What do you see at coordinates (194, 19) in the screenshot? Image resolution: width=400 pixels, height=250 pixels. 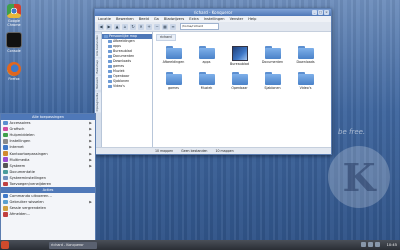 I see `menu-extra: Extra` at bounding box center [194, 19].